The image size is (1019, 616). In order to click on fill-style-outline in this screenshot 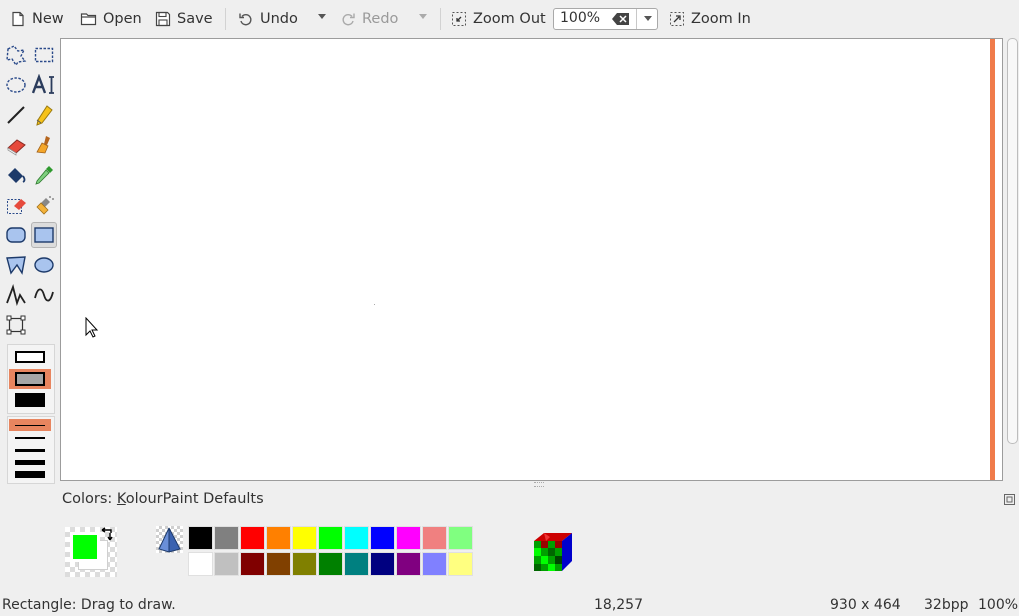, I will do `click(30, 357)`.